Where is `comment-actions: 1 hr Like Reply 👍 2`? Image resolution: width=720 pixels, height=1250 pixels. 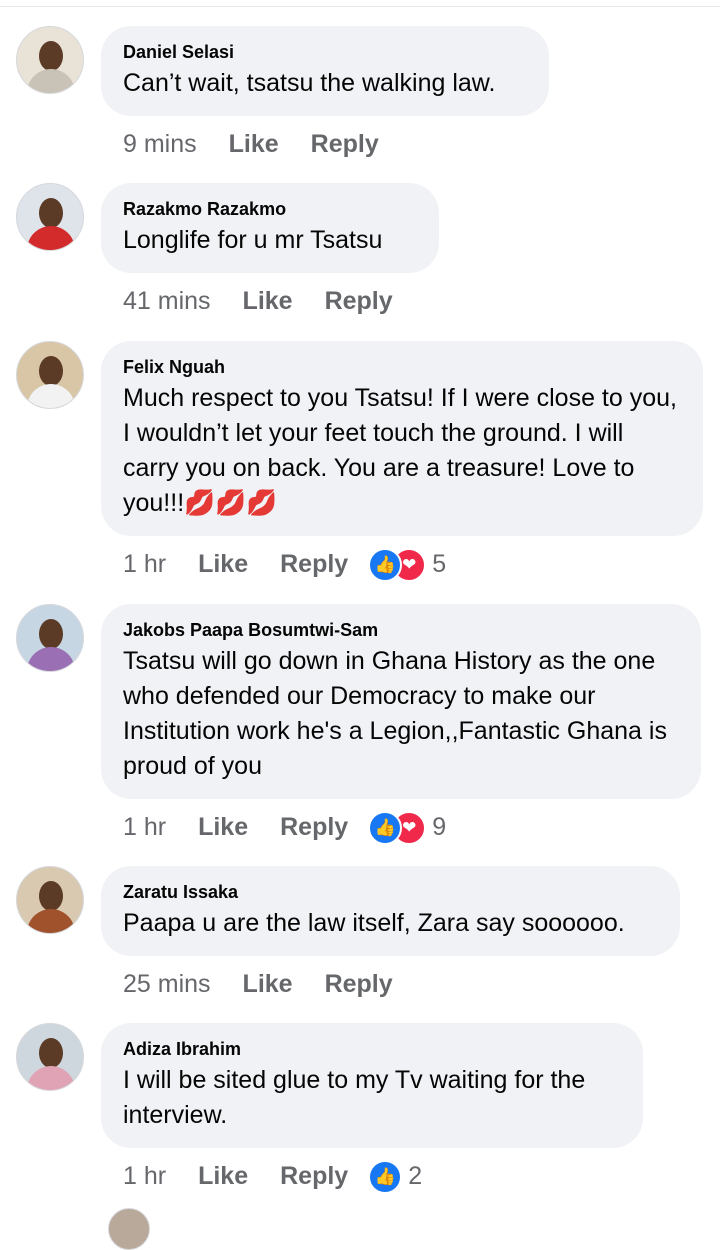 comment-actions: 1 hr Like Reply 👍 2 is located at coordinates (273, 1176).